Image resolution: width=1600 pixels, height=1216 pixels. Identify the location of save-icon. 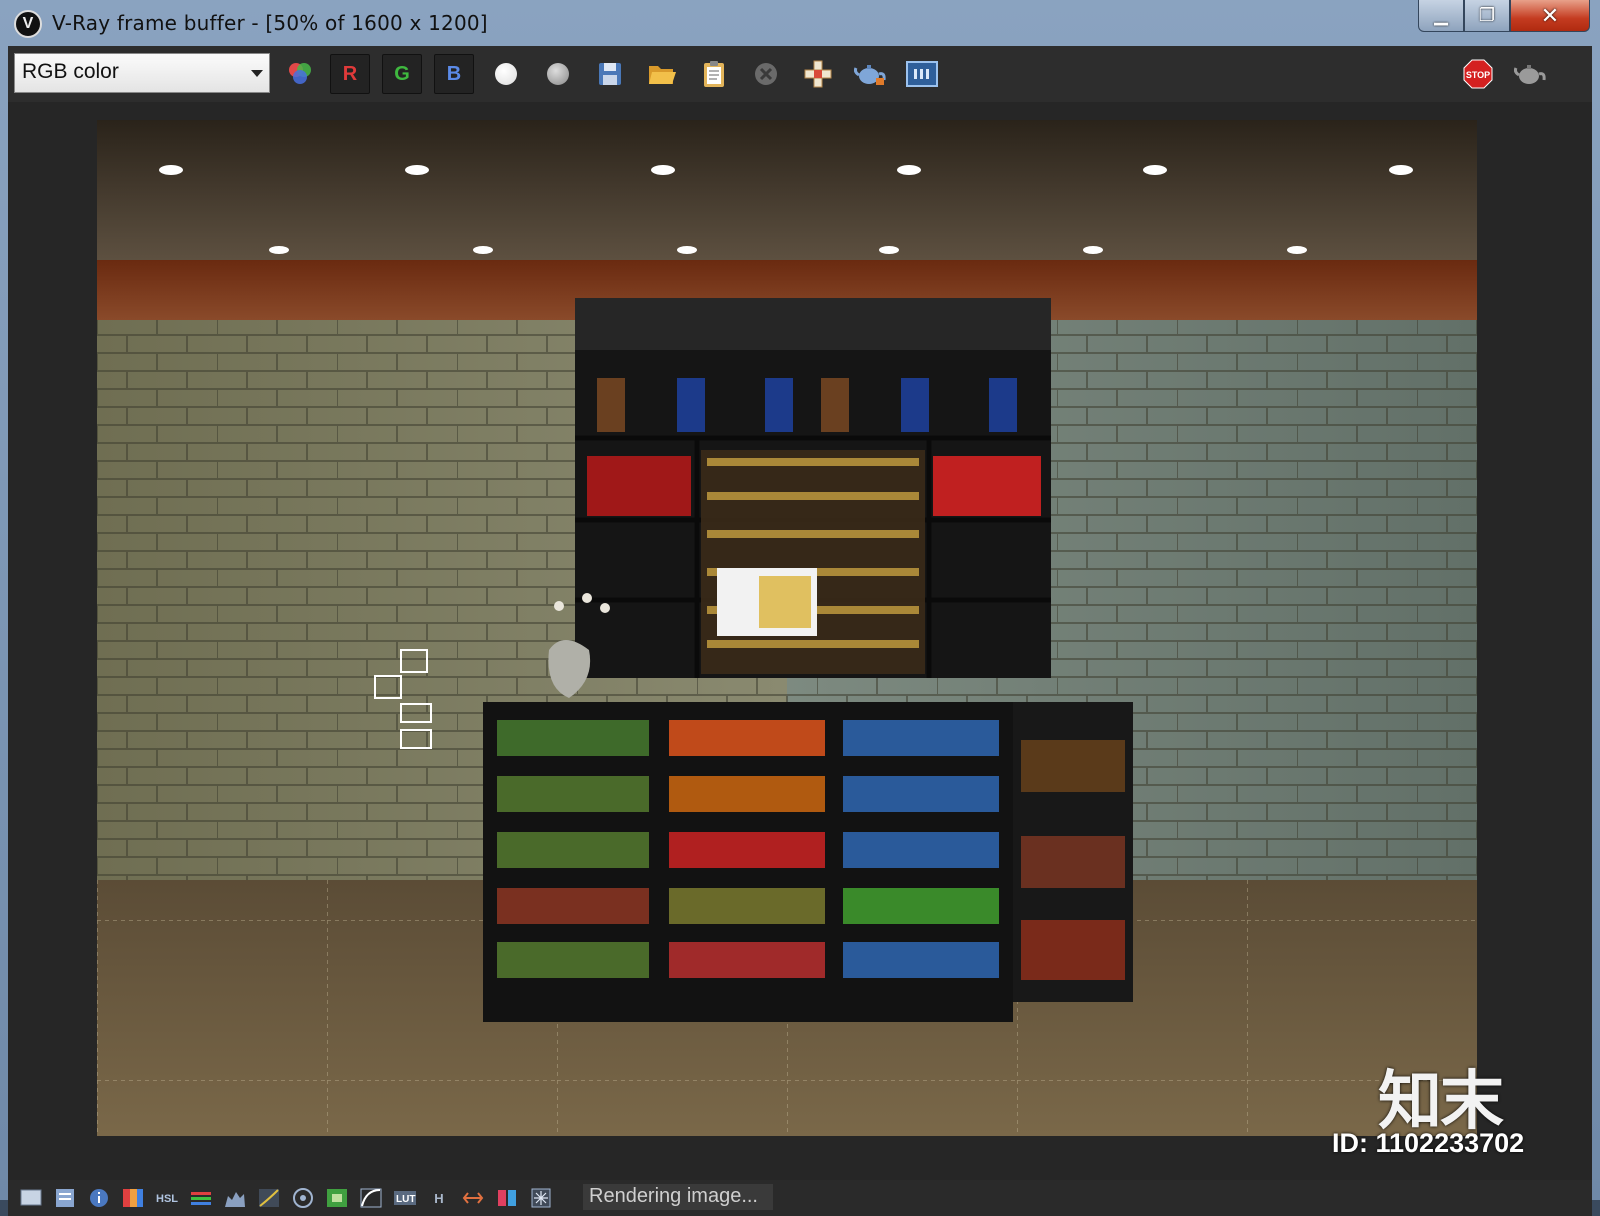
(610, 74).